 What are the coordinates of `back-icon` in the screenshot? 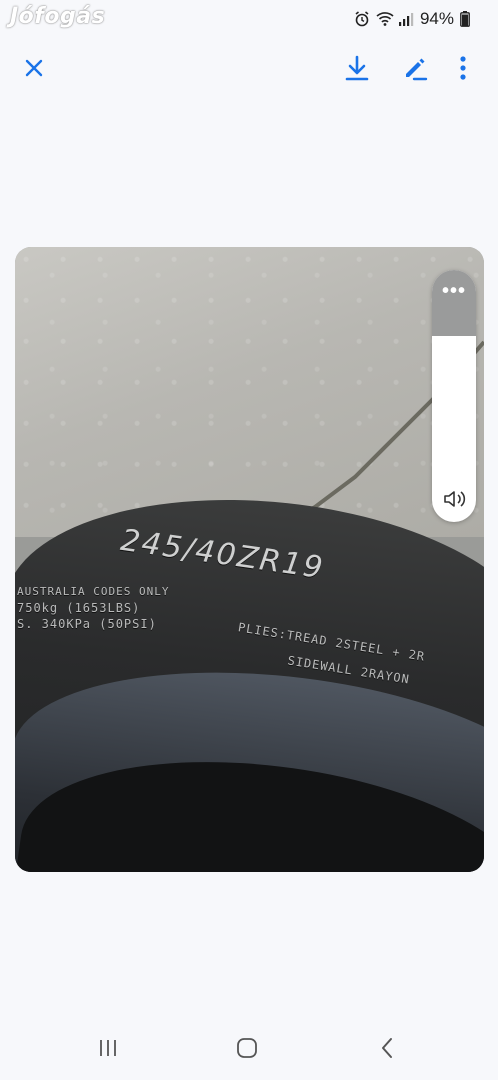 It's located at (387, 1050).